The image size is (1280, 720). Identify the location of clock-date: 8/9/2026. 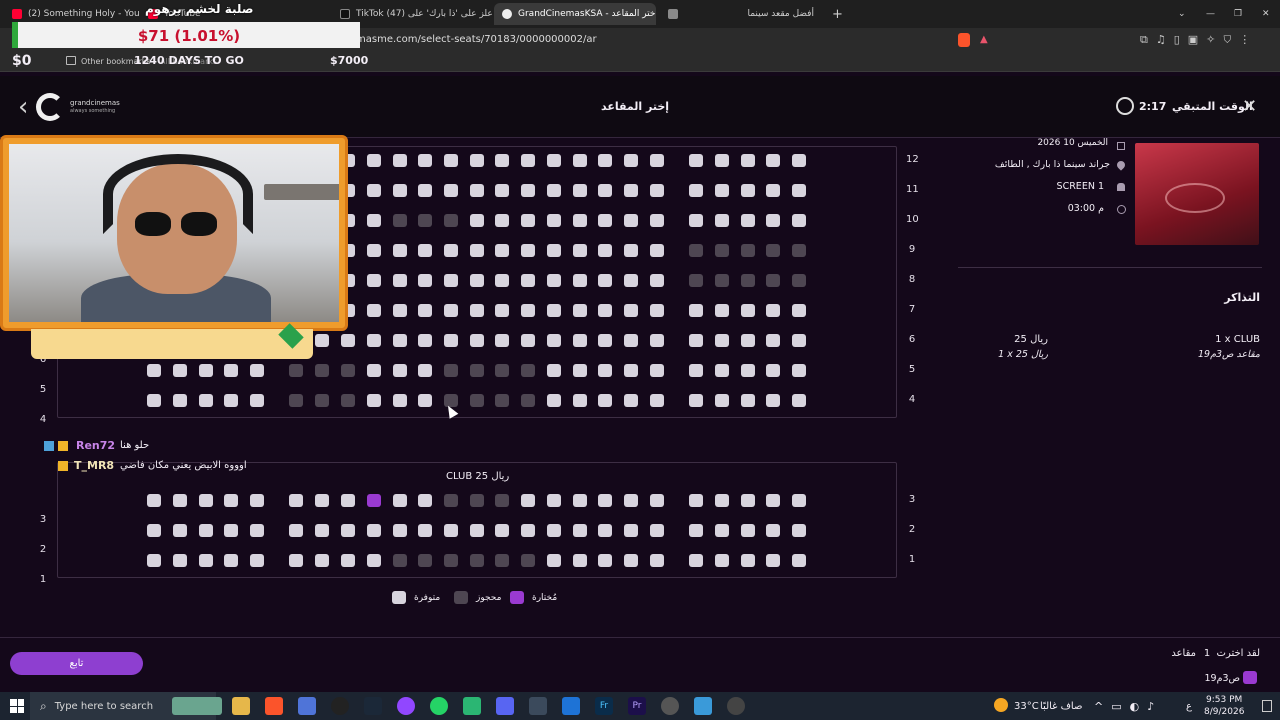
(1224, 712).